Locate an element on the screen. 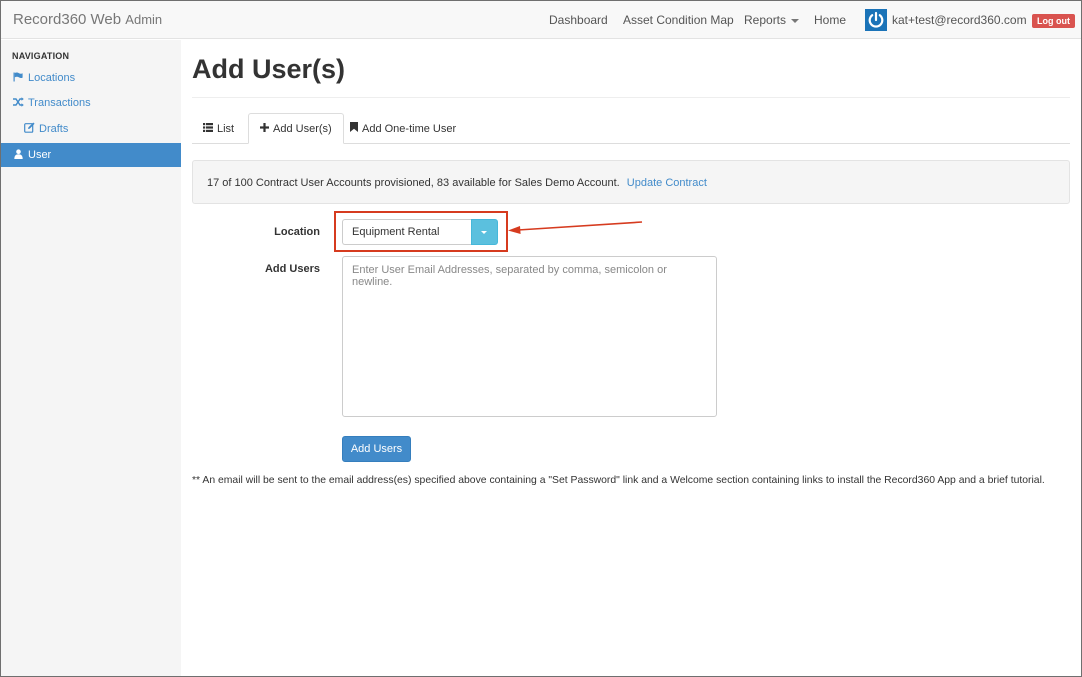 The image size is (1082, 677). nav-asset-condition-map: Asset Condition Map is located at coordinates (678, 20).